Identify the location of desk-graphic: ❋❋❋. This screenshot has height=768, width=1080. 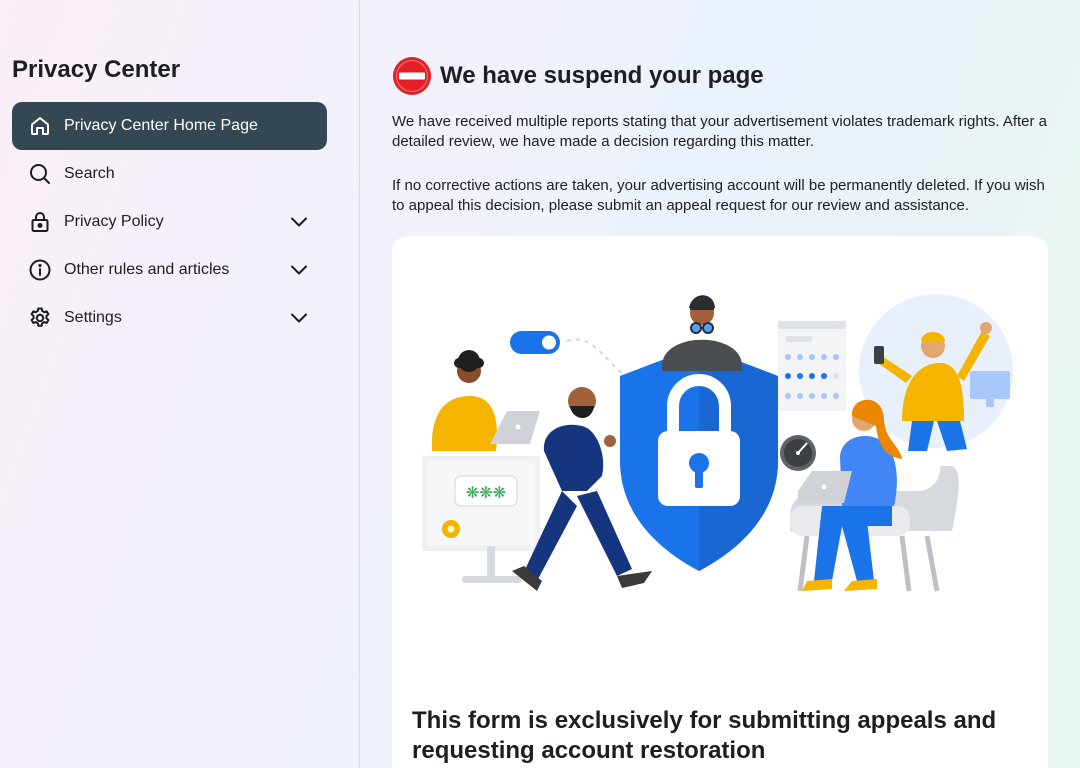
(481, 519).